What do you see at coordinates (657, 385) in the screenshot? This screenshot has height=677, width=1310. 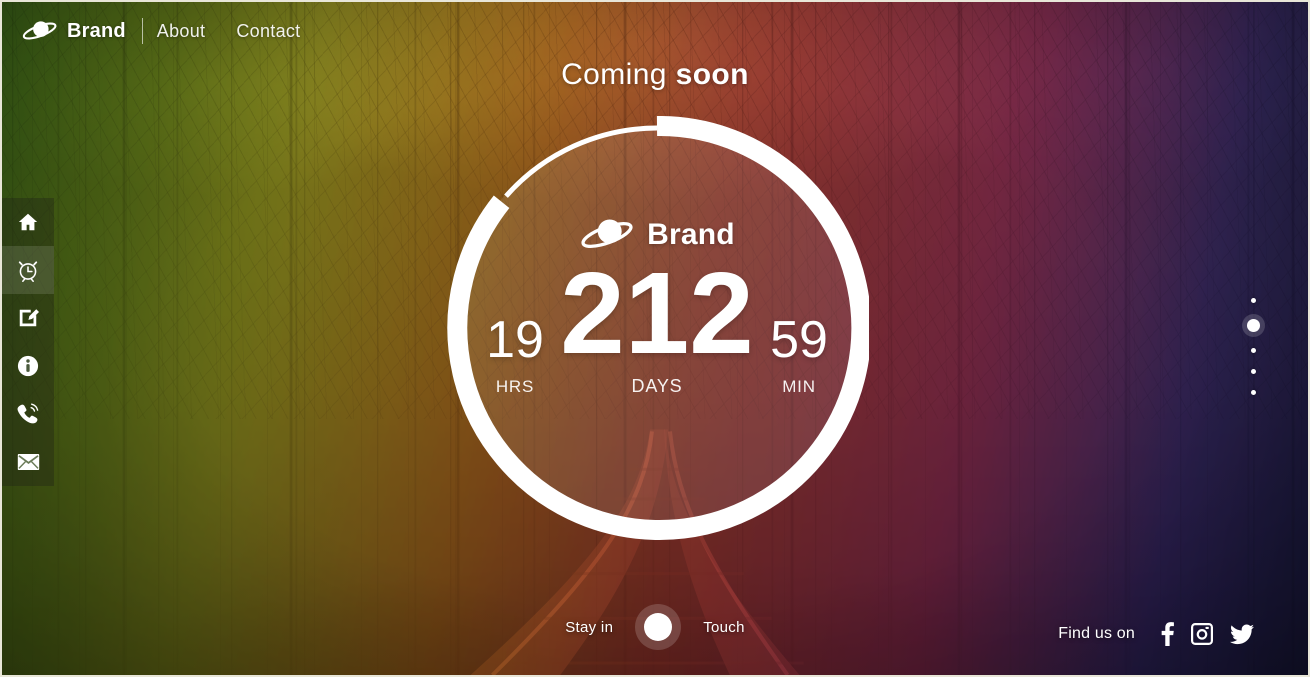 I see `countdown-days-label: DAYS` at bounding box center [657, 385].